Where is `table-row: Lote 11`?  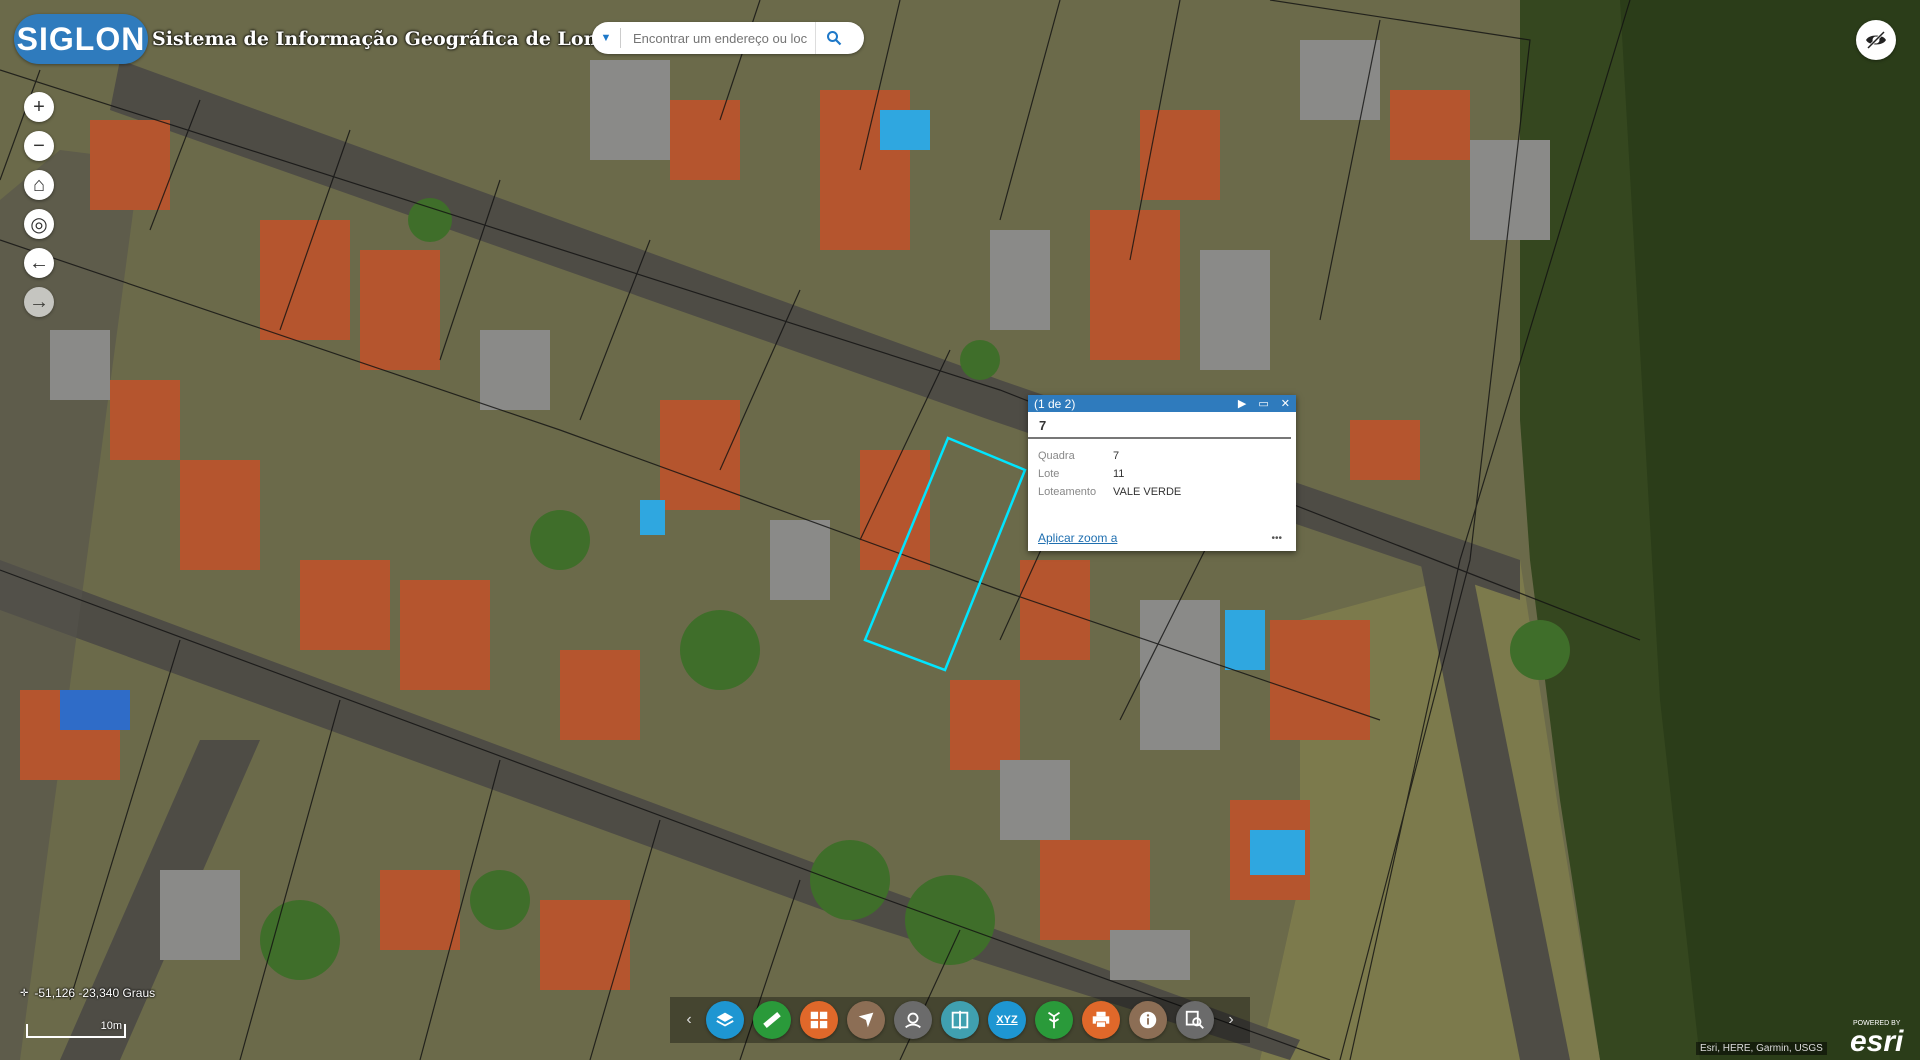
table-row: Lote 11 is located at coordinates (1081, 474).